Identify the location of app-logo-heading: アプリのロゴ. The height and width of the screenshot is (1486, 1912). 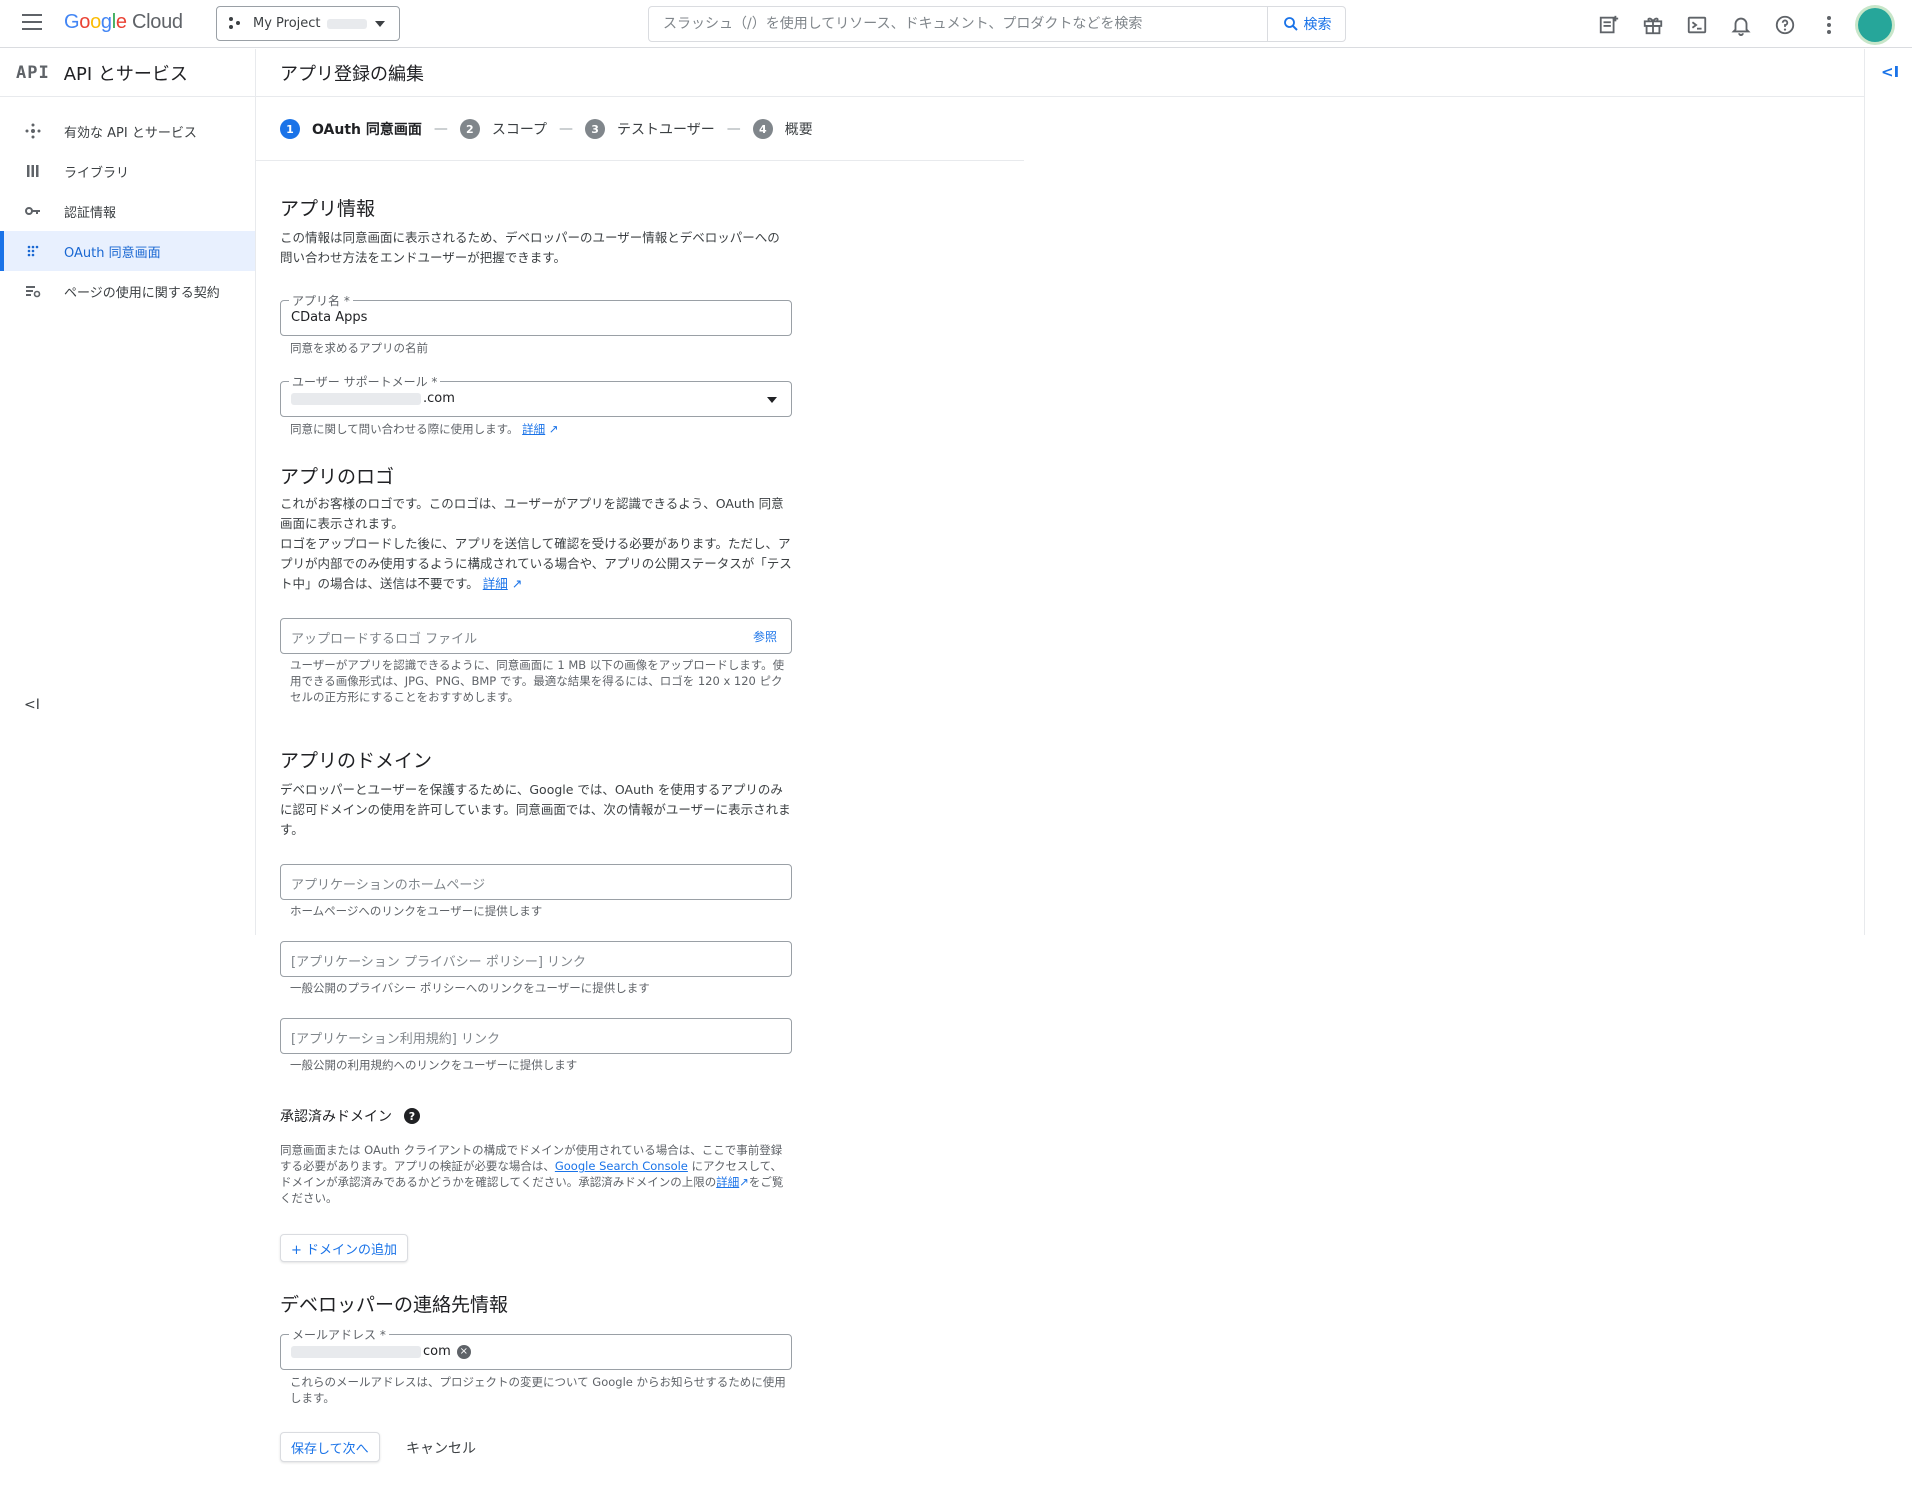
(337, 477).